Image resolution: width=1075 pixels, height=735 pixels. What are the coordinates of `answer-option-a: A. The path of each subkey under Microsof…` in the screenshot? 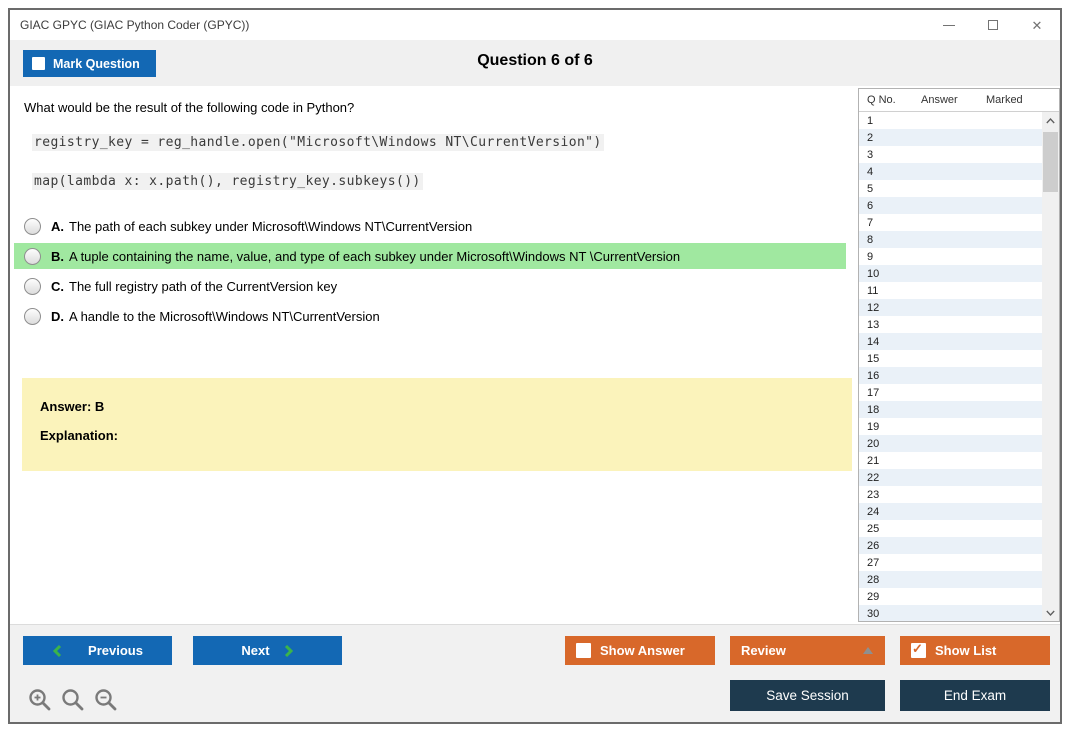 It's located at (430, 226).